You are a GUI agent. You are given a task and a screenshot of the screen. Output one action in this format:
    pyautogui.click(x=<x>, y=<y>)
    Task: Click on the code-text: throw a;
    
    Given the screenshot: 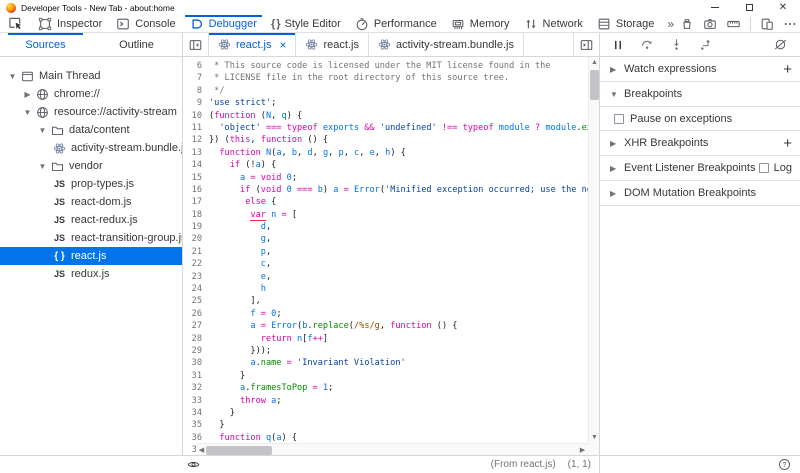 What is the action you would take?
    pyautogui.click(x=245, y=401)
    